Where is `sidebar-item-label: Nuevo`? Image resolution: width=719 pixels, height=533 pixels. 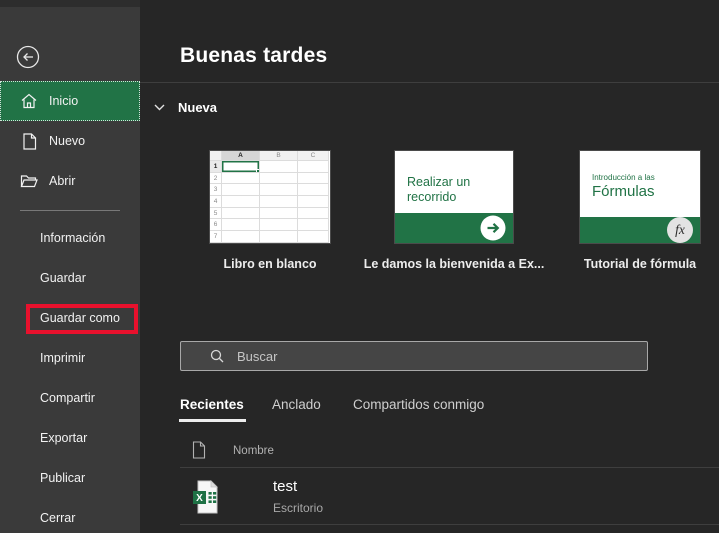
sidebar-item-label: Nuevo is located at coordinates (67, 141).